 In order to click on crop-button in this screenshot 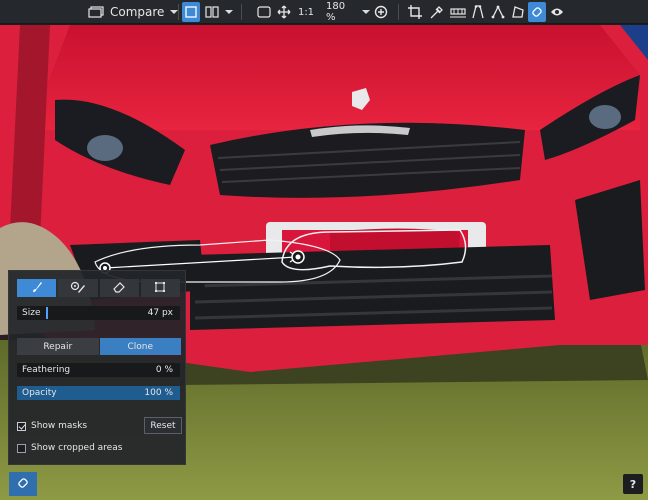, I will do `click(415, 12)`.